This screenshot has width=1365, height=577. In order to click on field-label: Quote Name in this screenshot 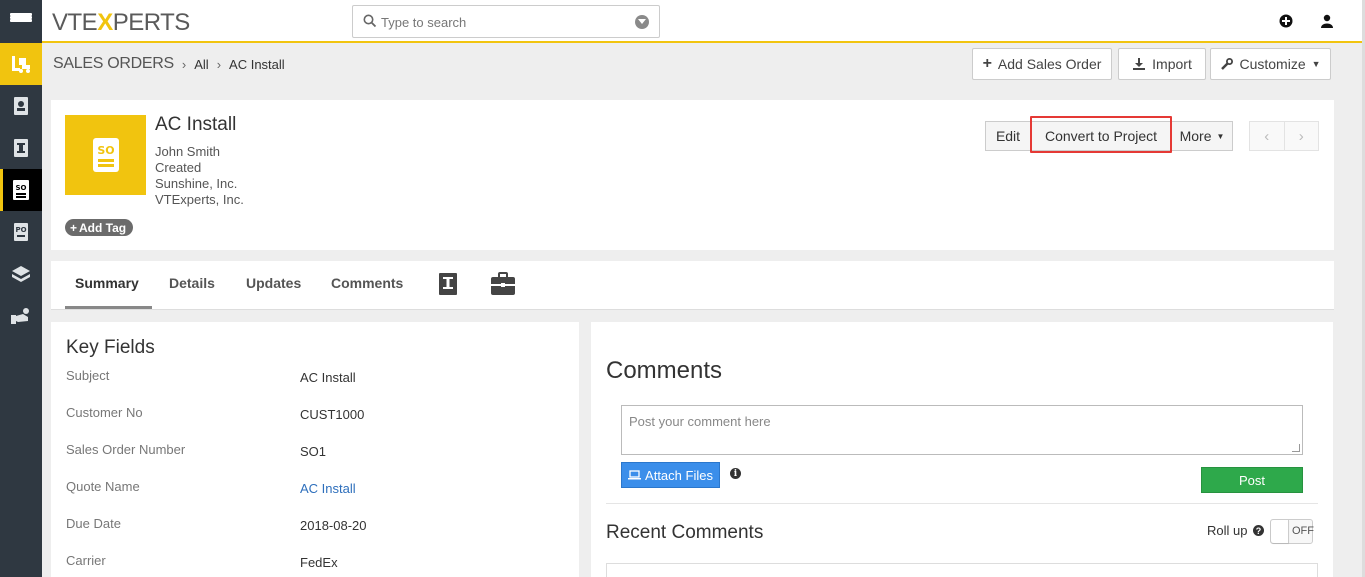, I will do `click(103, 486)`.